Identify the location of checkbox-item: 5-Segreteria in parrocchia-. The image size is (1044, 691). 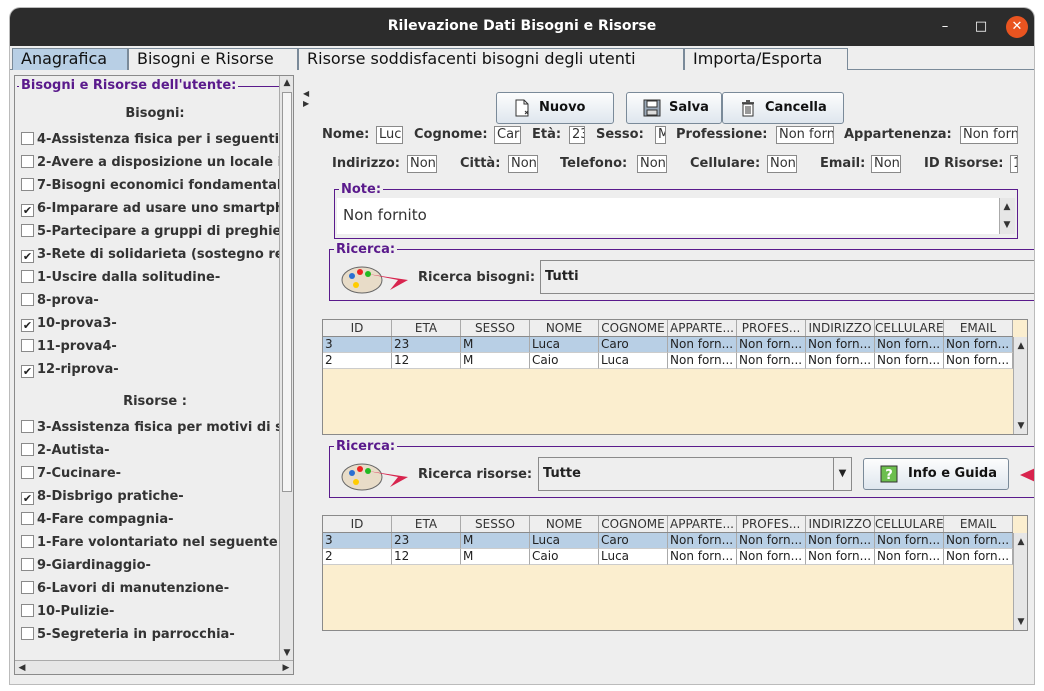
(156, 635).